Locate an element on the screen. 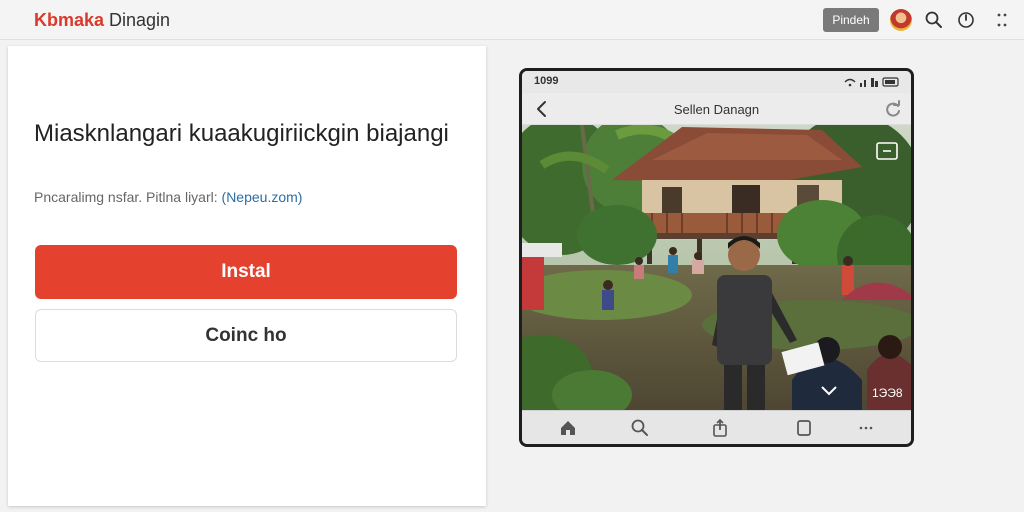 The width and height of the screenshot is (1024, 512). header-action-button: Pindeh is located at coordinates (851, 20).